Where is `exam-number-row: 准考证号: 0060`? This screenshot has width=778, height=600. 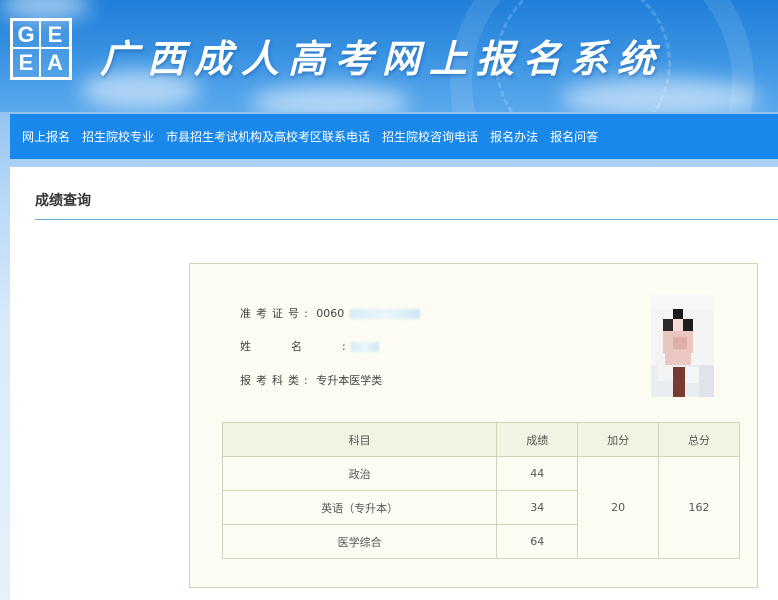 exam-number-row: 准考证号: 0060 is located at coordinates (330, 313).